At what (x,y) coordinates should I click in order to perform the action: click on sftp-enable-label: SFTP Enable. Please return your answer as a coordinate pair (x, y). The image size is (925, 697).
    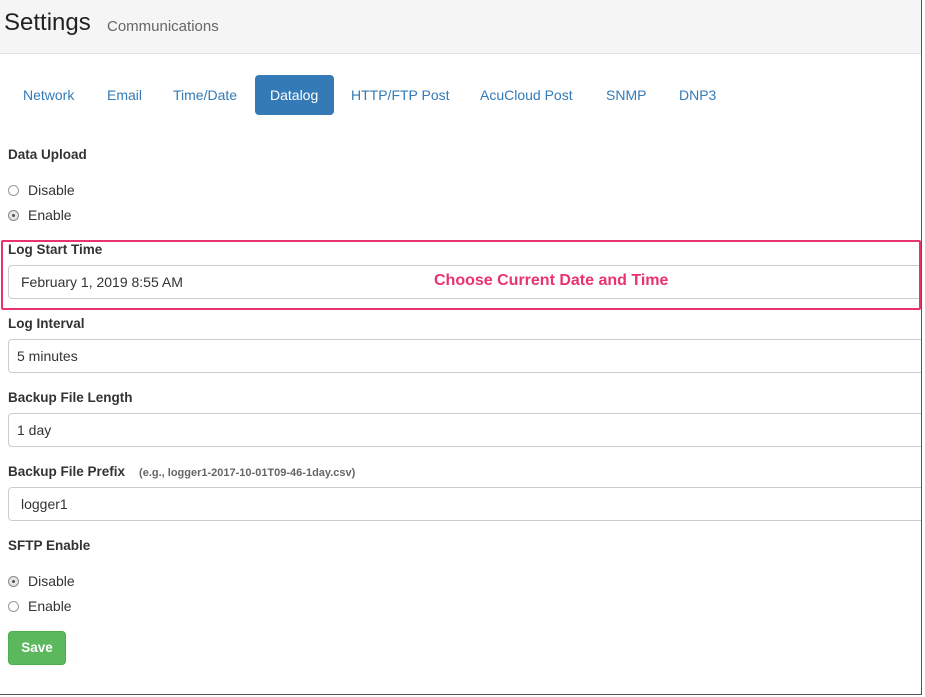
    Looking at the image, I should click on (49, 545).